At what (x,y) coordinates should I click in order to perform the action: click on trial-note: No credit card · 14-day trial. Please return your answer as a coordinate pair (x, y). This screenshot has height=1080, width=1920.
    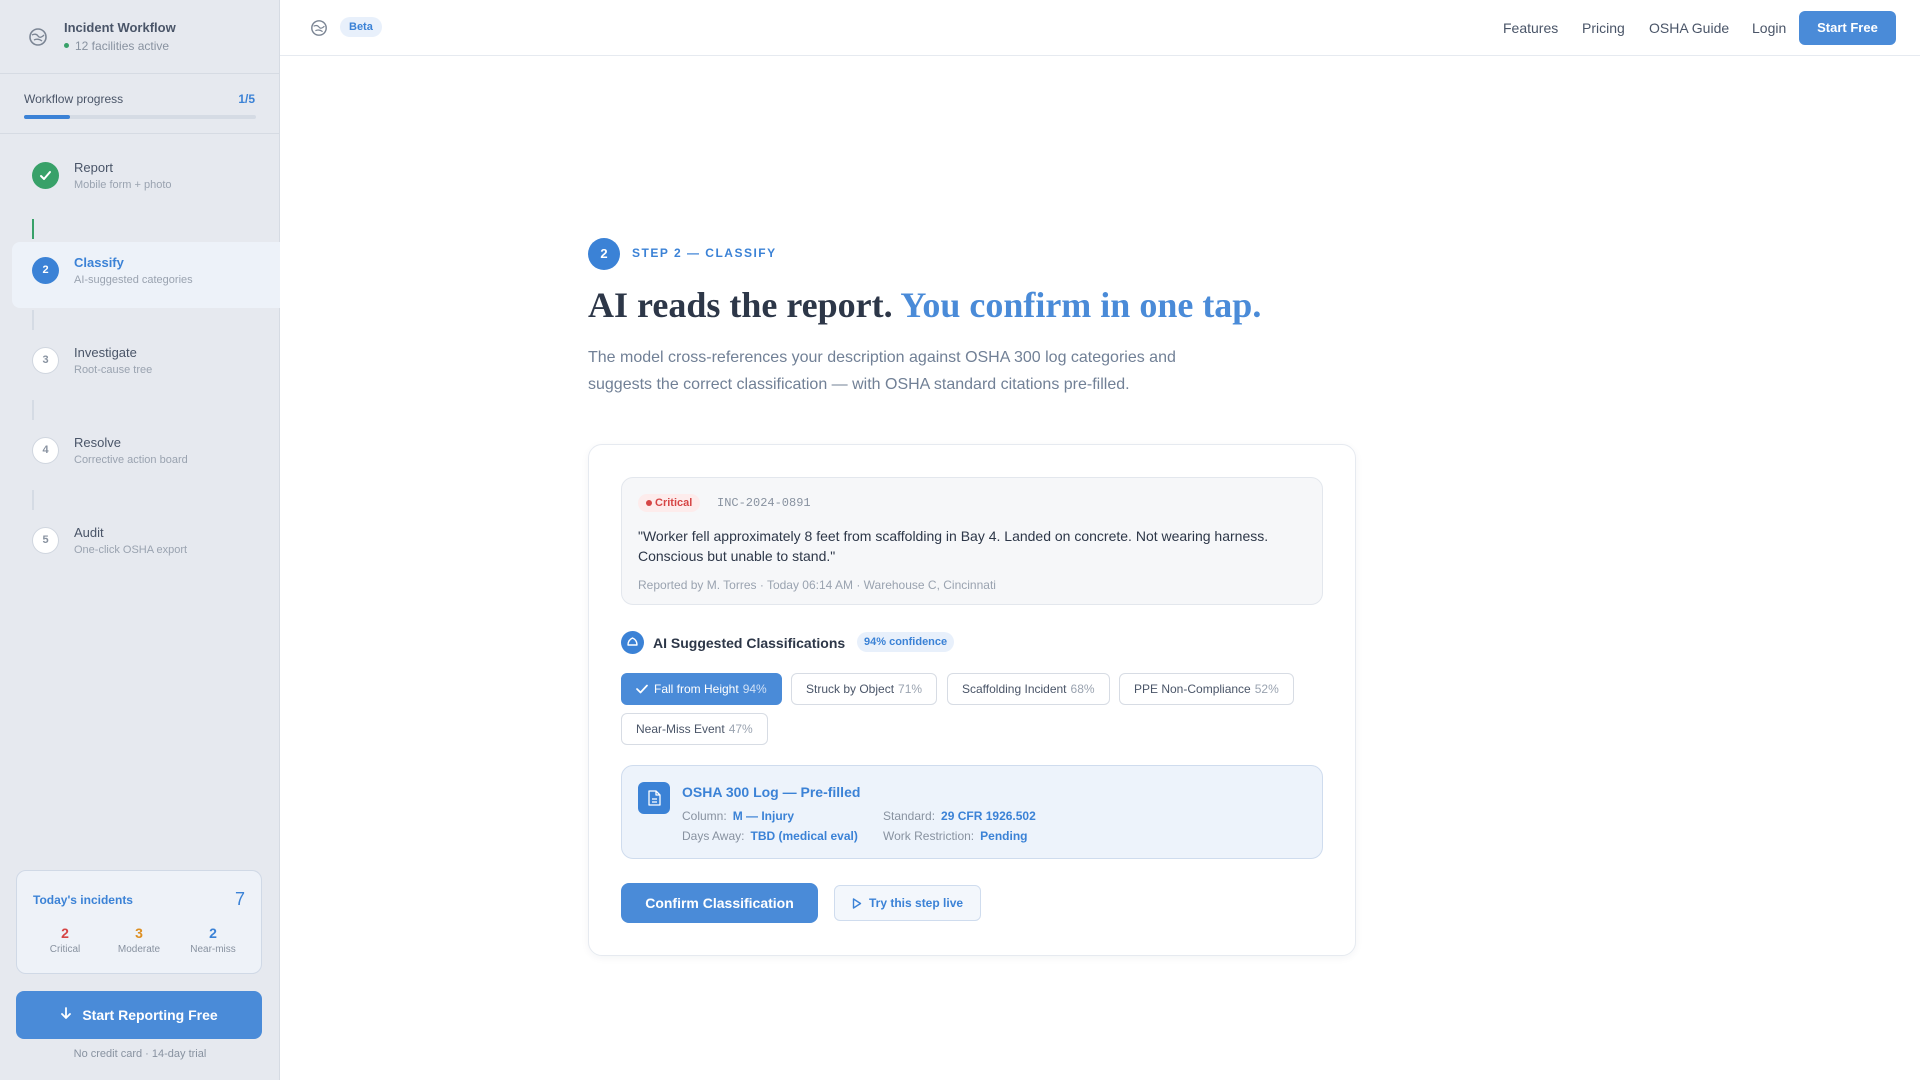
    Looking at the image, I should click on (140, 1054).